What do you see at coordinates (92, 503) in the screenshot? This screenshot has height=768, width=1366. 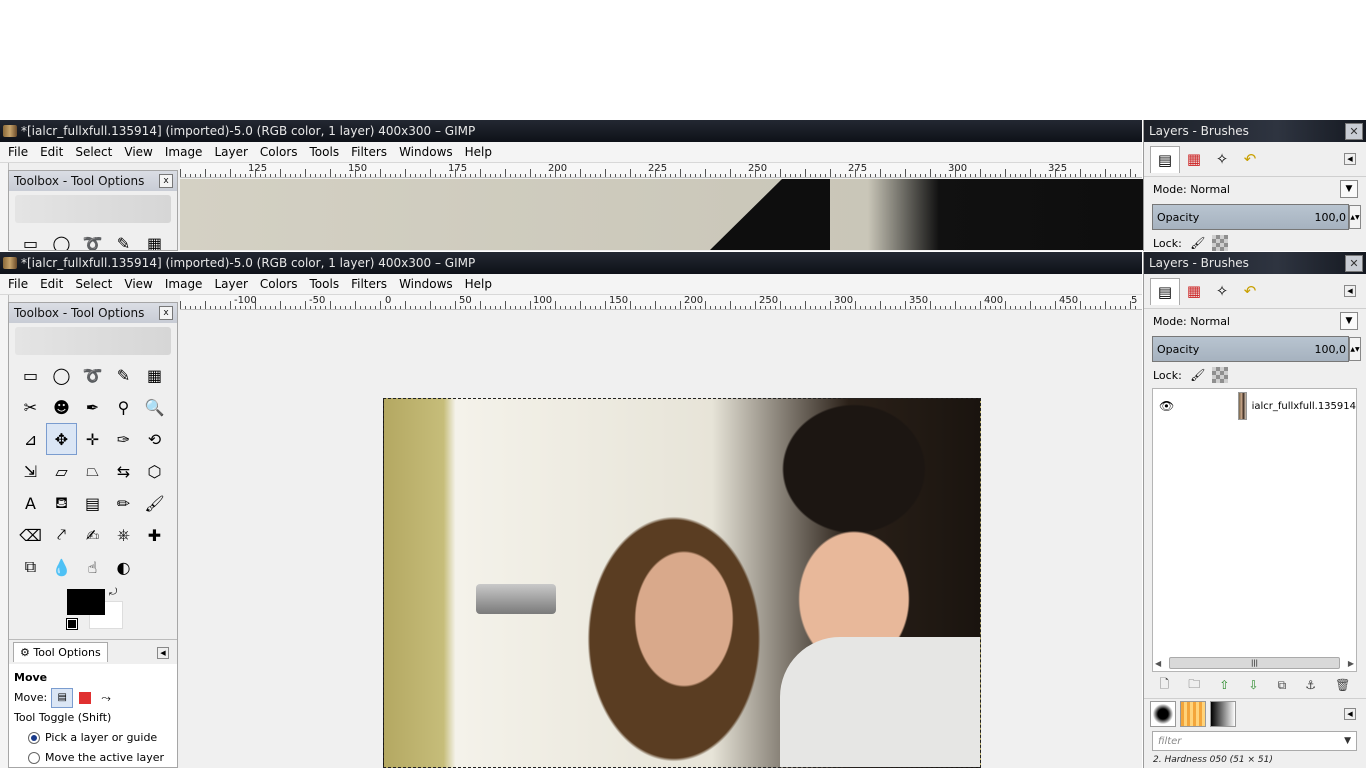 I see `blend-icon: ▤` at bounding box center [92, 503].